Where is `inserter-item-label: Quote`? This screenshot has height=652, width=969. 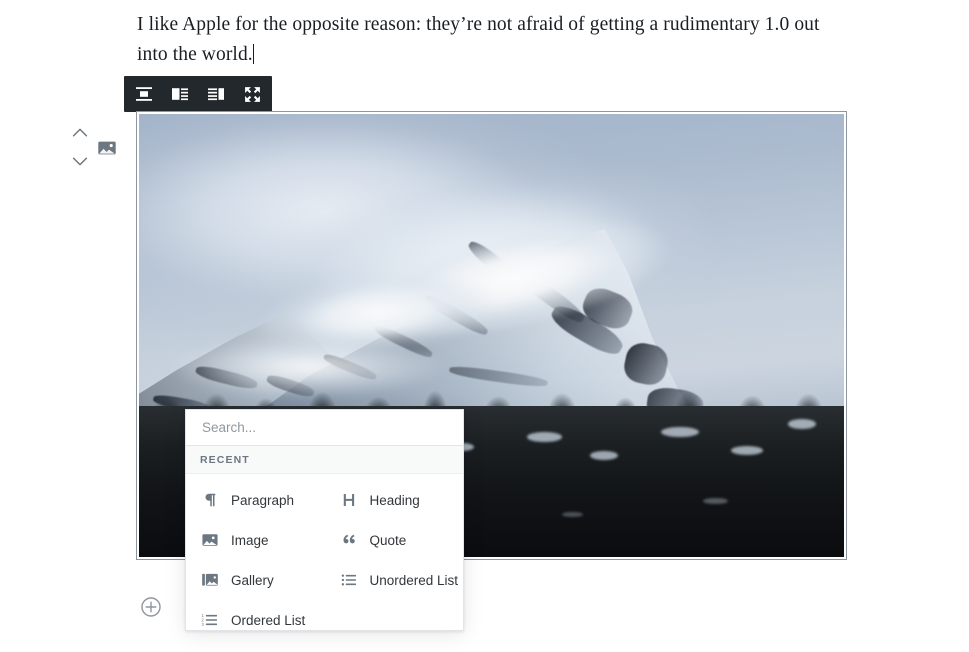
inserter-item-label: Quote is located at coordinates (388, 540).